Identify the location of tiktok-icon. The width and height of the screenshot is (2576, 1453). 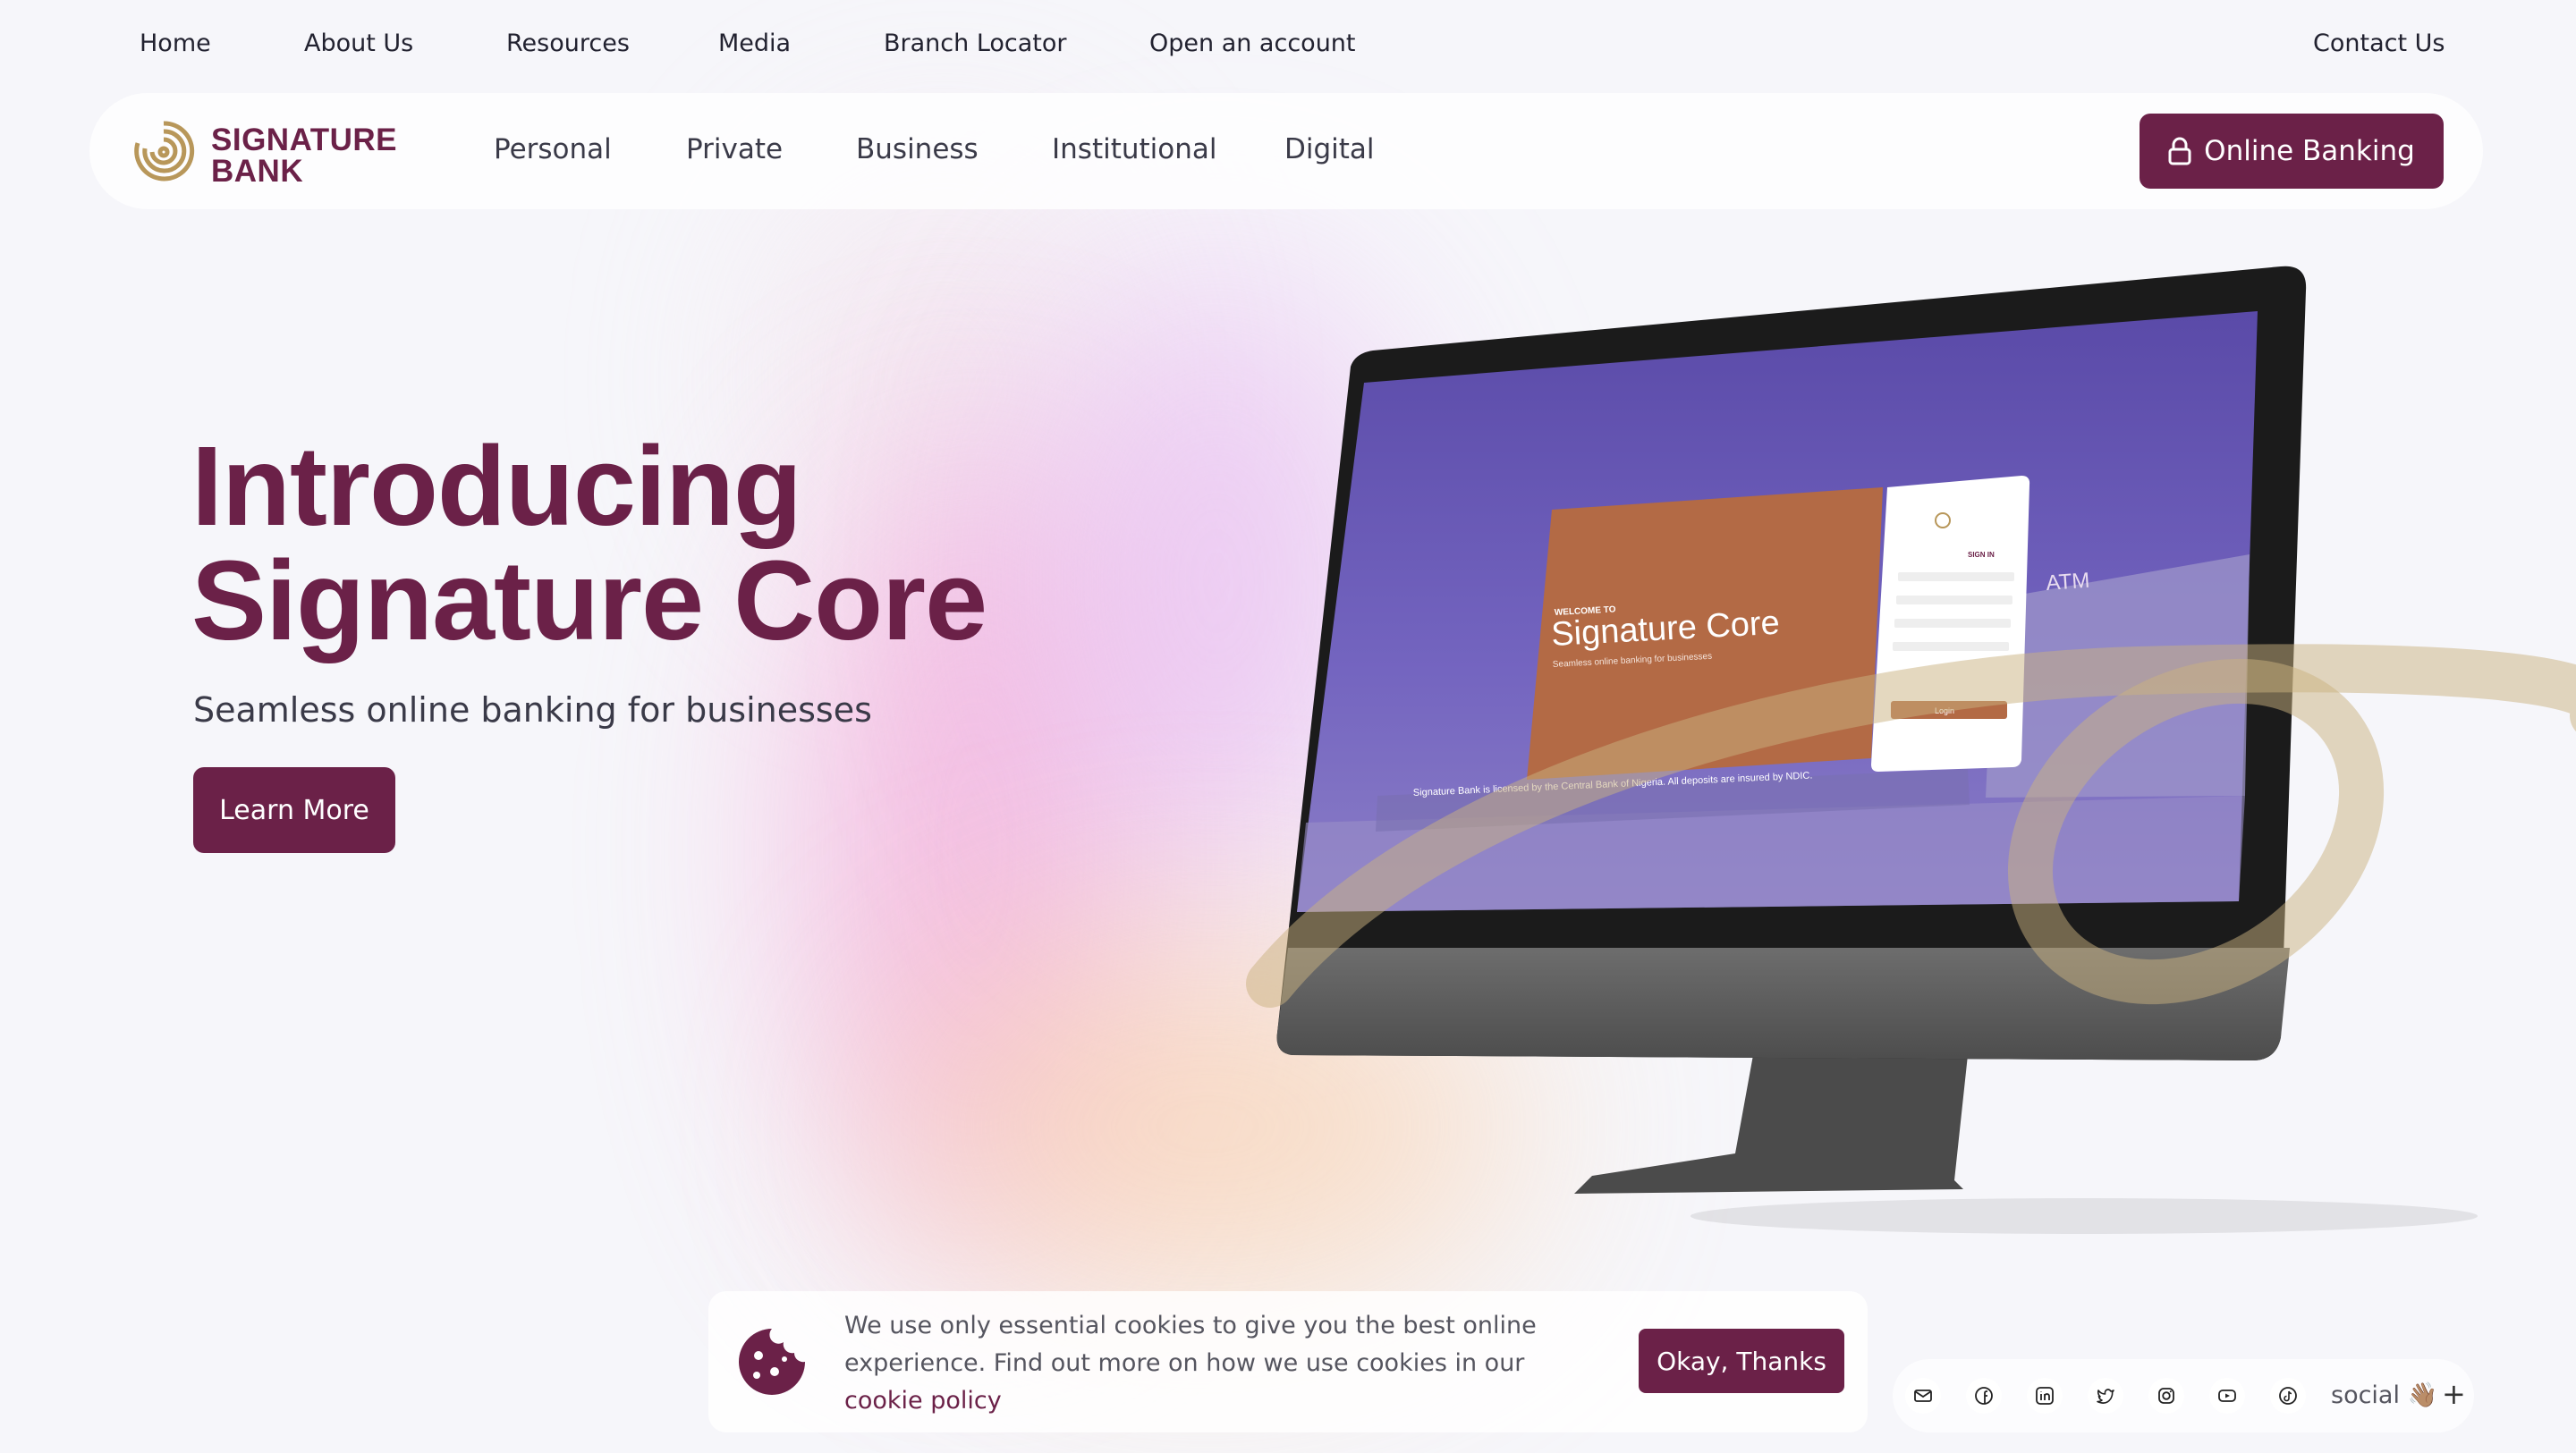
(2288, 1396).